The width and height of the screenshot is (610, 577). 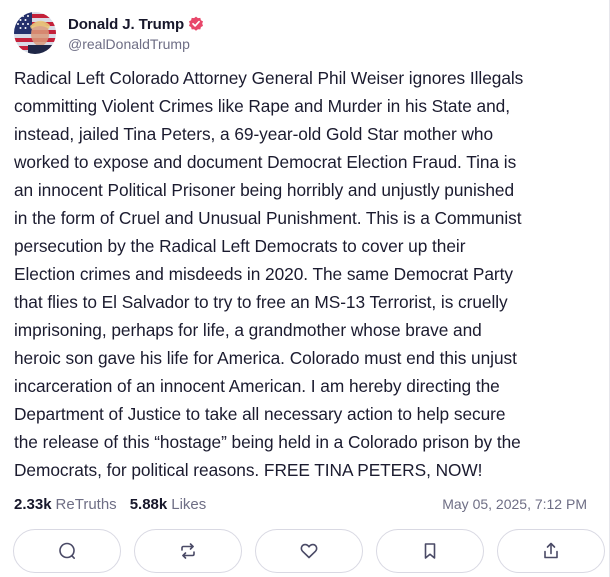 I want to click on post-header: Donald J. Trump @realDonaldTrump, so click(x=109, y=33).